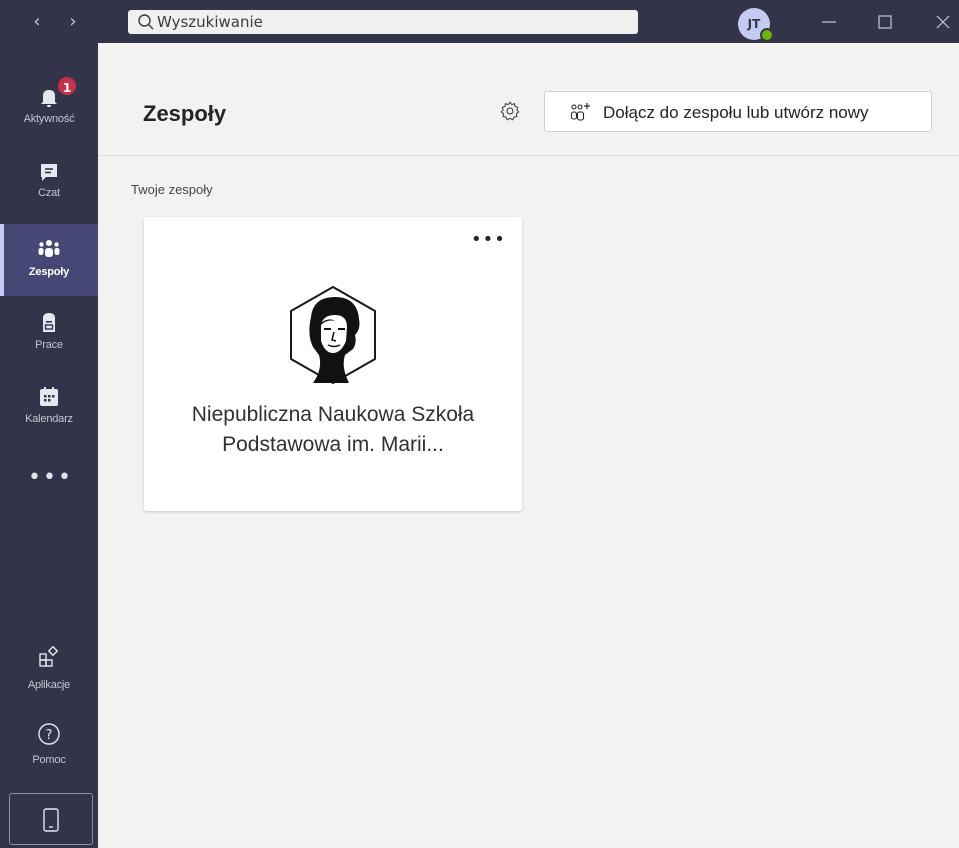 The image size is (959, 848). Describe the element at coordinates (210, 22) in the screenshot. I see `search-placeholder: Wyszukiwanie` at that location.